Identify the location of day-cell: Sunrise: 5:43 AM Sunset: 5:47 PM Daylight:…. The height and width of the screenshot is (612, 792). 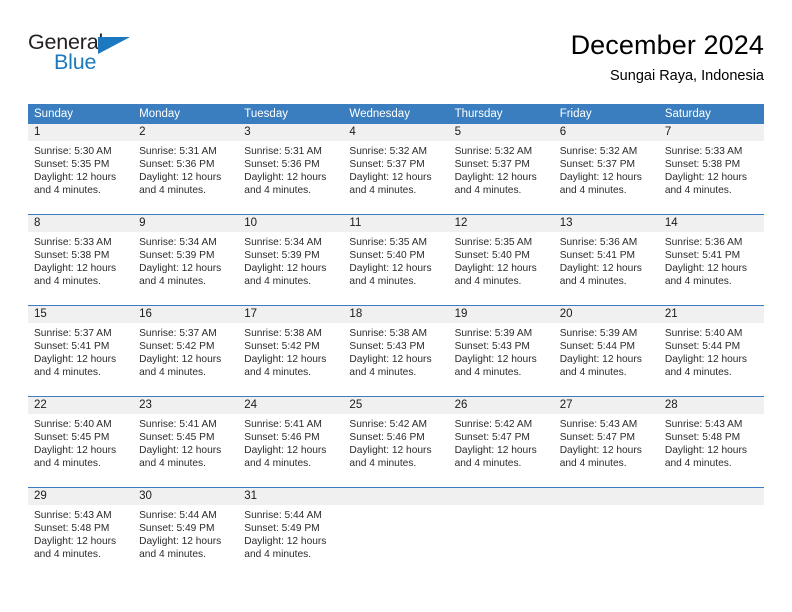
(606, 450).